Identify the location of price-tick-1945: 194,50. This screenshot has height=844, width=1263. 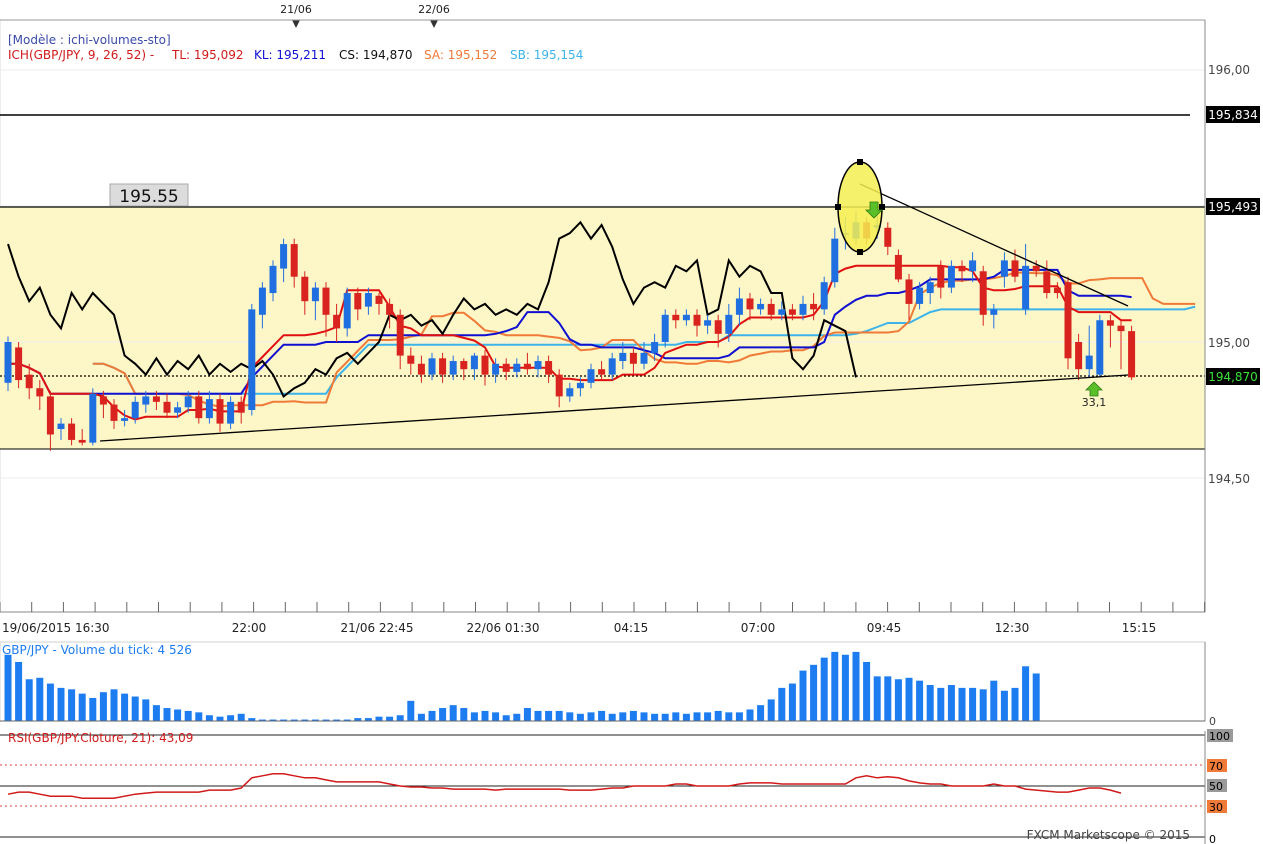
(1229, 479).